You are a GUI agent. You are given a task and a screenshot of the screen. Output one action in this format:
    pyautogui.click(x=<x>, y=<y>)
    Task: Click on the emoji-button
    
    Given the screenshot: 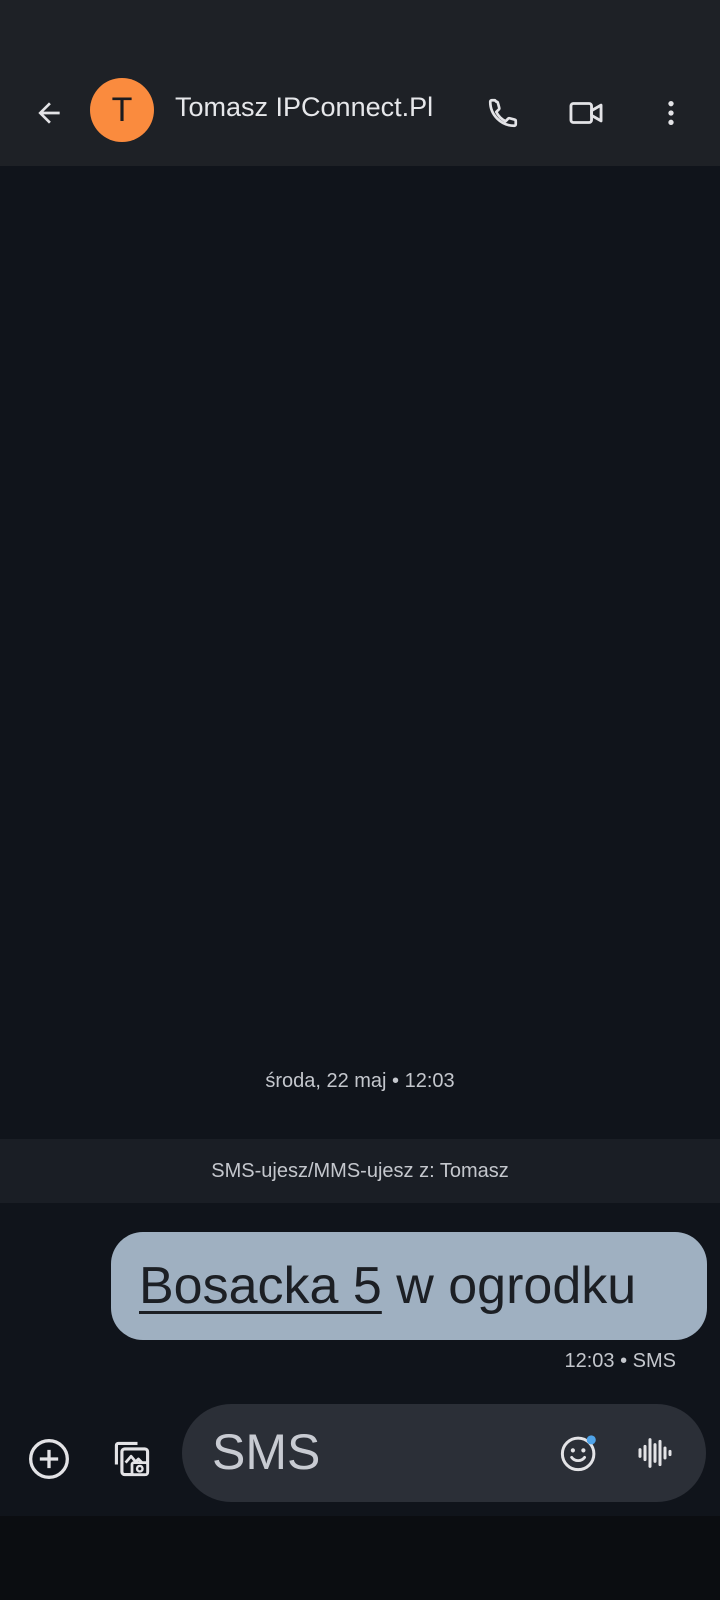 What is the action you would take?
    pyautogui.click(x=579, y=1453)
    